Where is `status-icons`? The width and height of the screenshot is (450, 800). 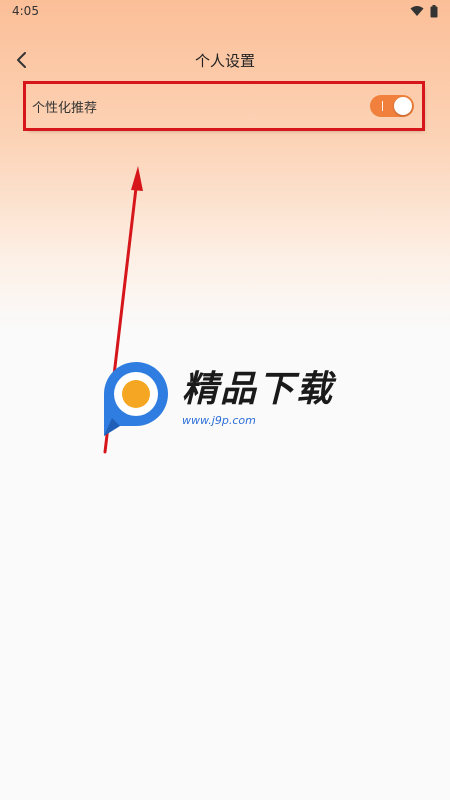
status-icons is located at coordinates (424, 11).